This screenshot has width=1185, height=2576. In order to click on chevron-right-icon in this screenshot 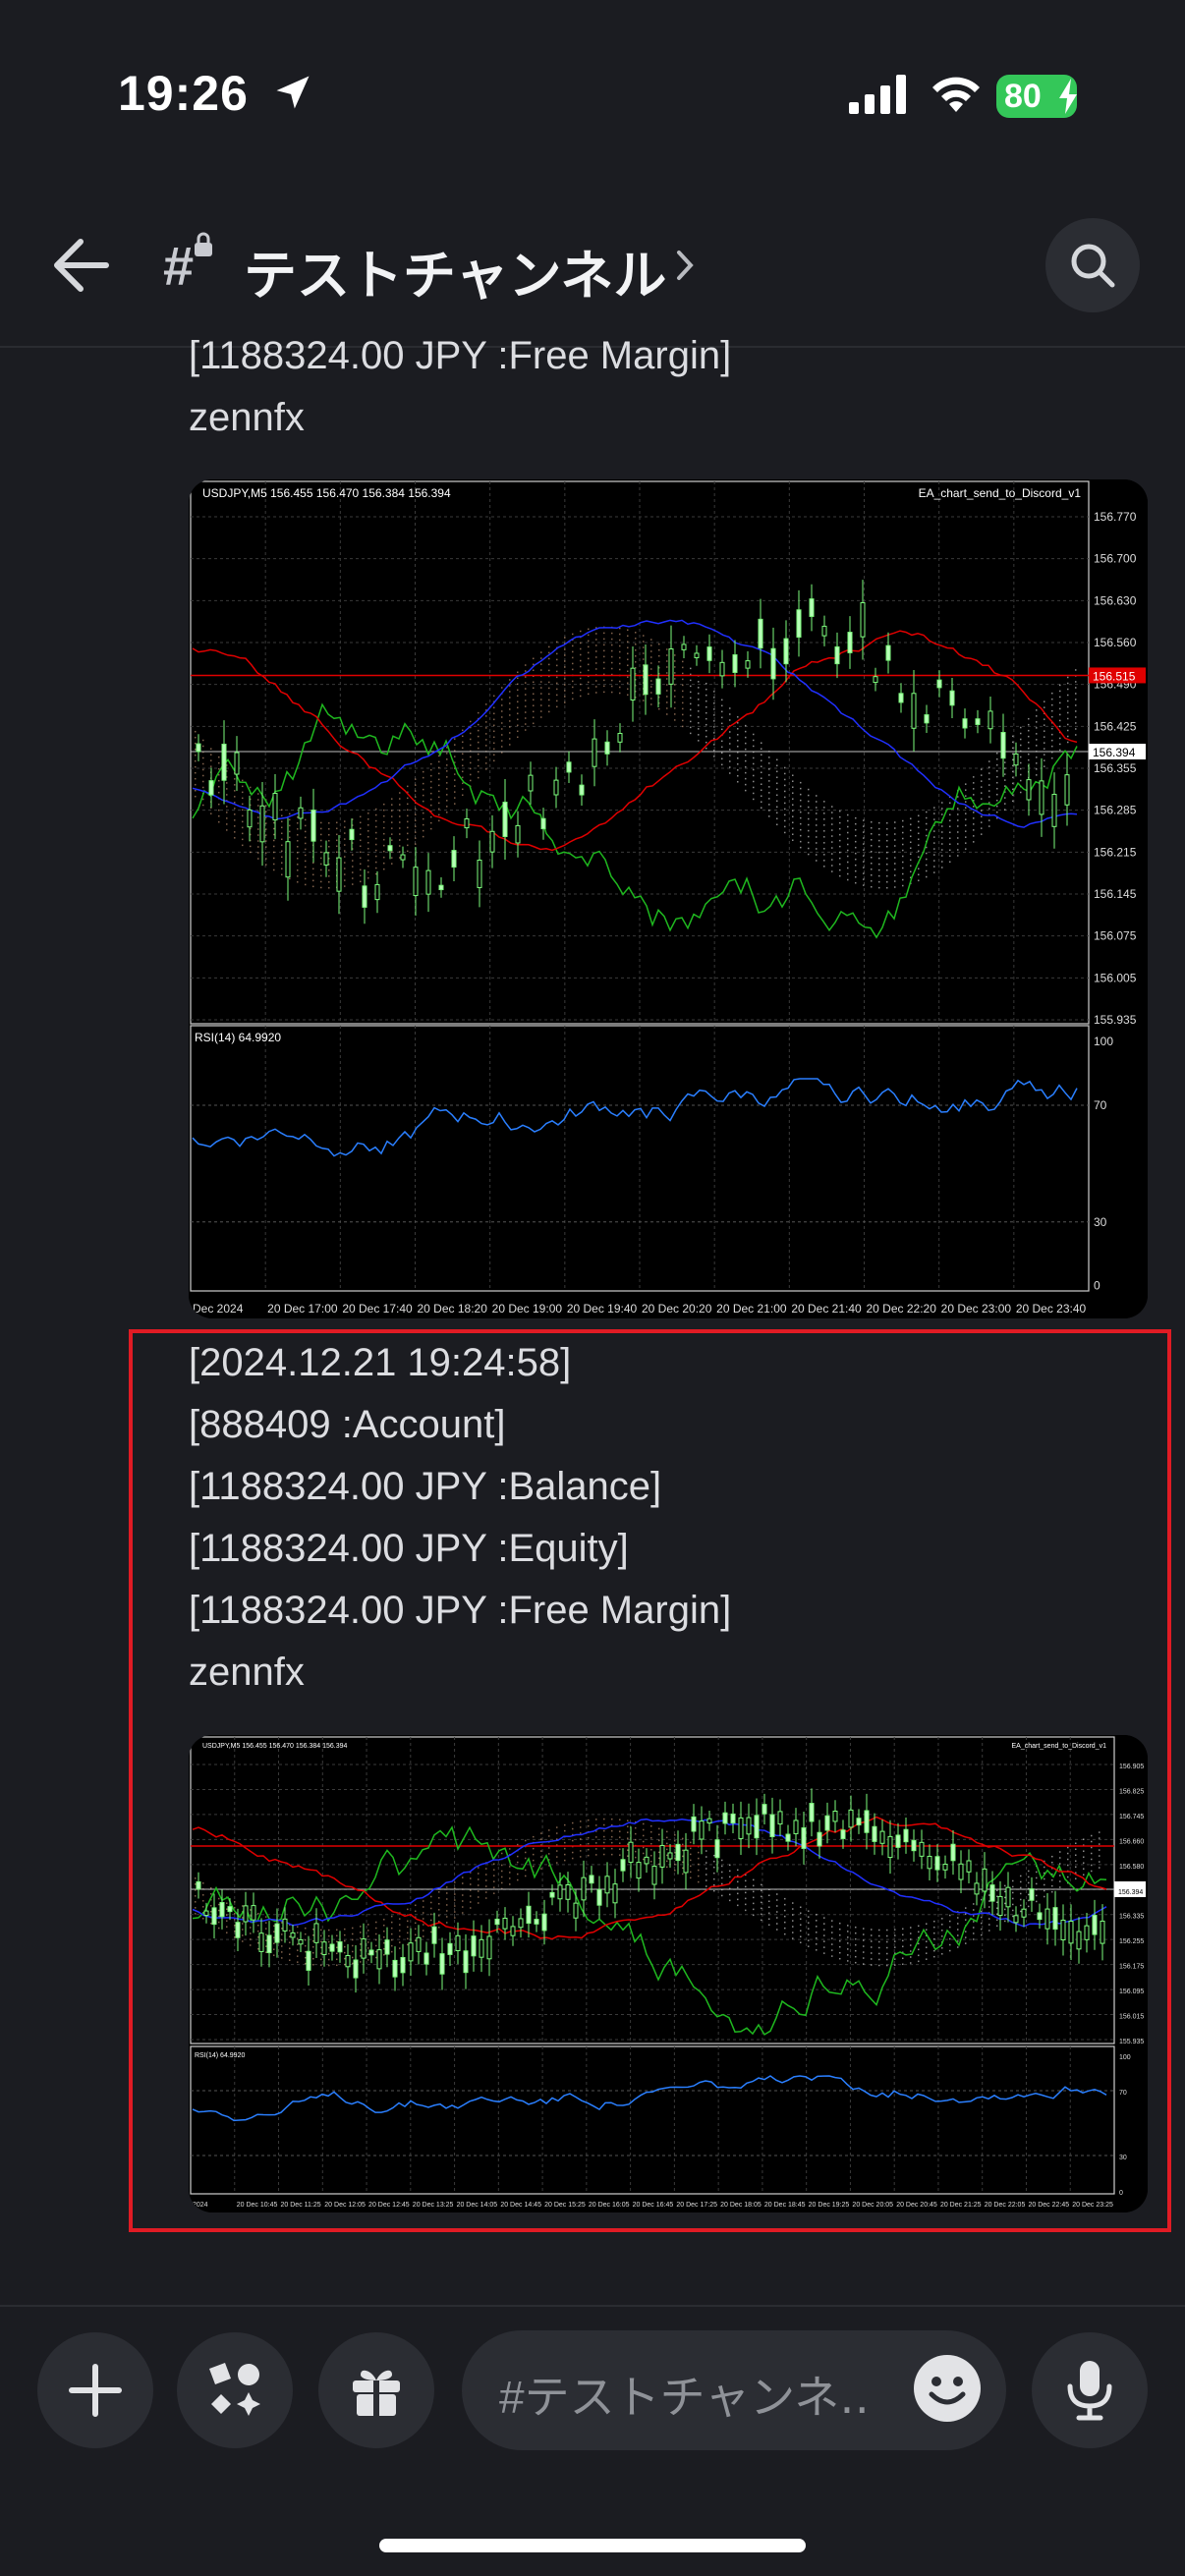, I will do `click(685, 265)`.